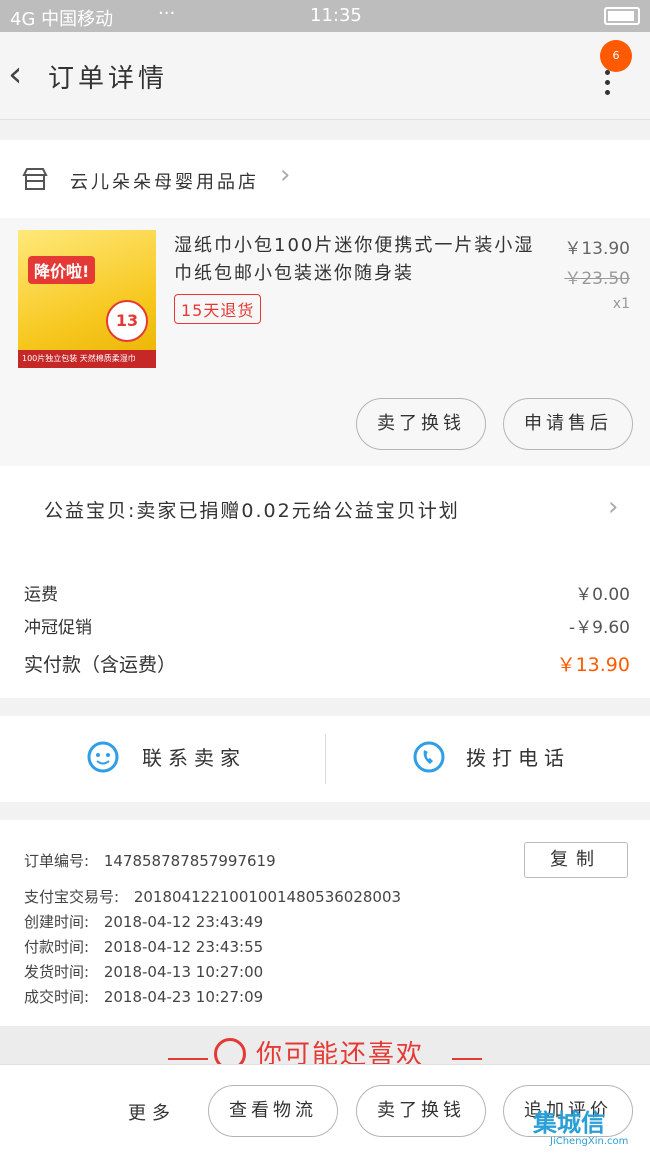 The width and height of the screenshot is (650, 1155). Describe the element at coordinates (576, 860) in the screenshot. I see `copy-button: 复制` at that location.